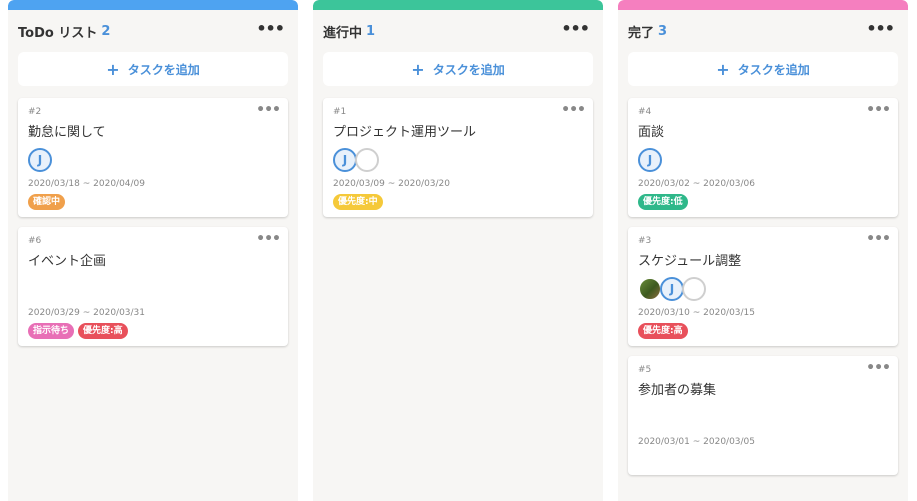 This screenshot has width=917, height=501. I want to click on task-labels: 指示待ち 優先度:高, so click(153, 331).